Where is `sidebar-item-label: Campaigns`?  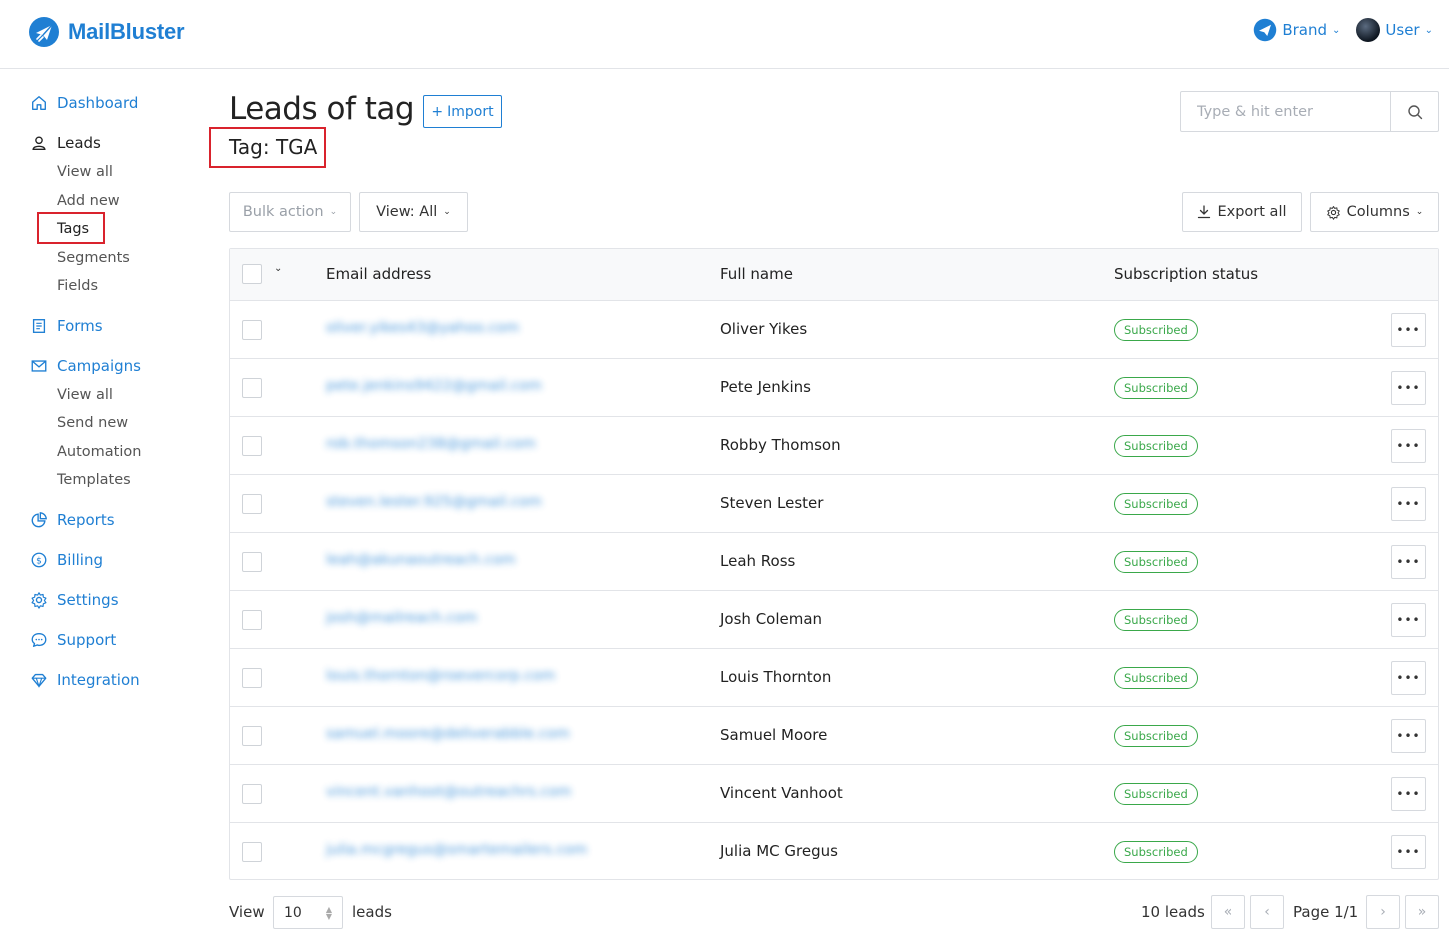
sidebar-item-label: Campaigns is located at coordinates (99, 366).